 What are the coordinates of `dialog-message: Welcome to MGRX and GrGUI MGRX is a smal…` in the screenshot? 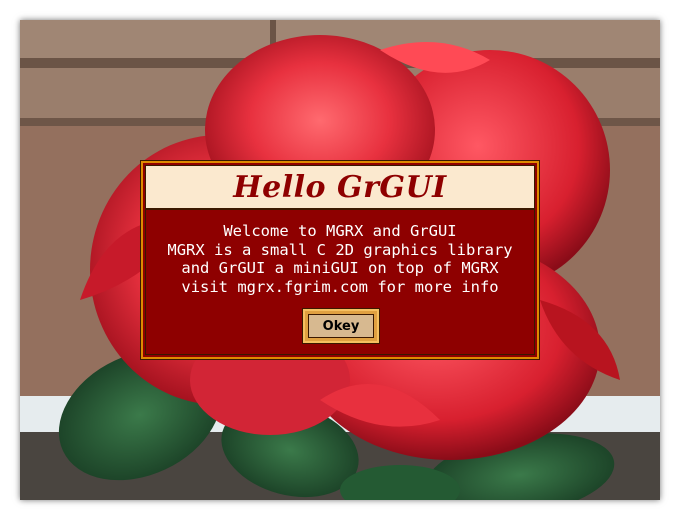 It's located at (340, 259).